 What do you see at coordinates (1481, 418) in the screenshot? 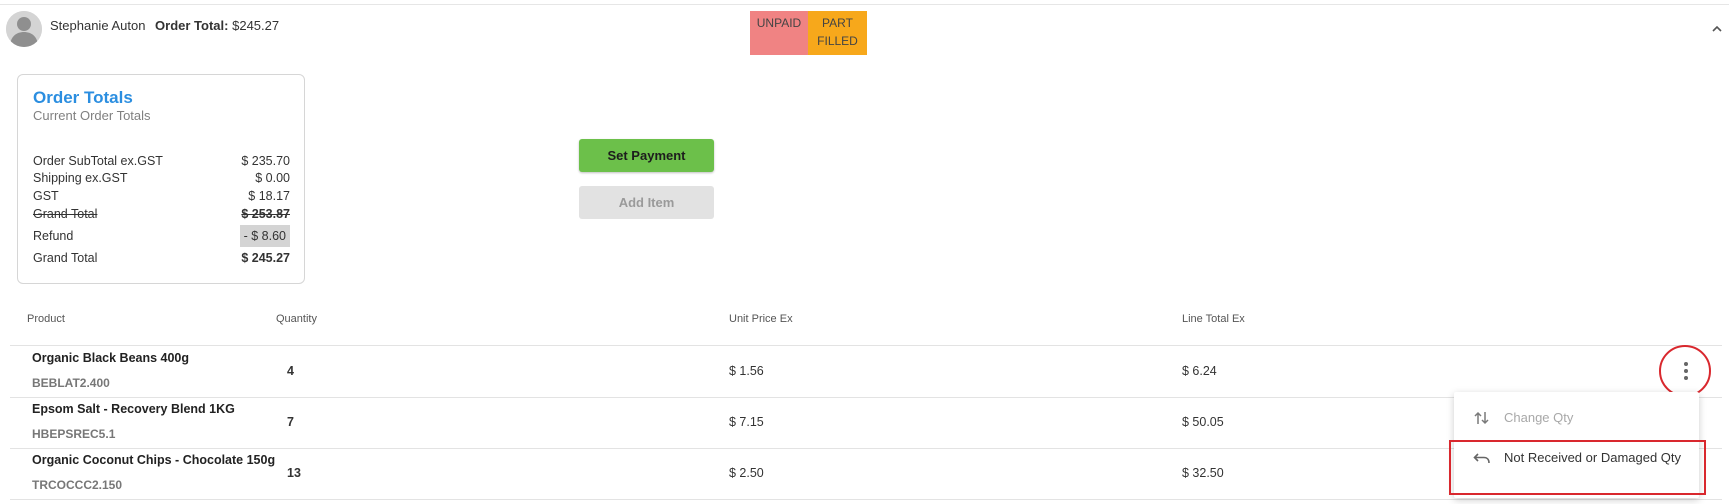
I see `swap-vertical-icon` at bounding box center [1481, 418].